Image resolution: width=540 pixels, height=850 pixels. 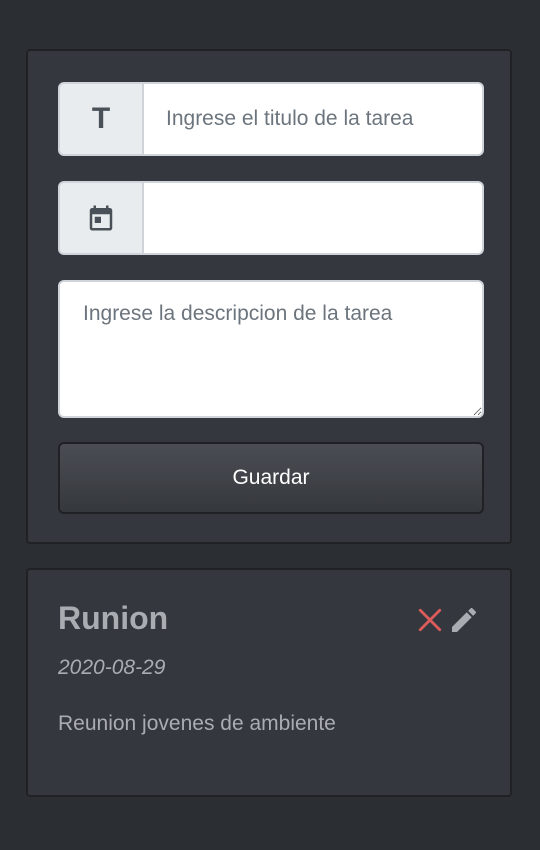 I want to click on title-addon: T, so click(x=101, y=119).